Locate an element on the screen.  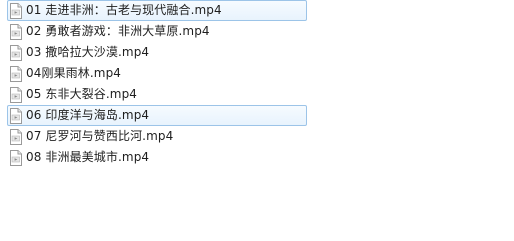
file-name: 08 非洲最美城市.mp4 is located at coordinates (88, 157).